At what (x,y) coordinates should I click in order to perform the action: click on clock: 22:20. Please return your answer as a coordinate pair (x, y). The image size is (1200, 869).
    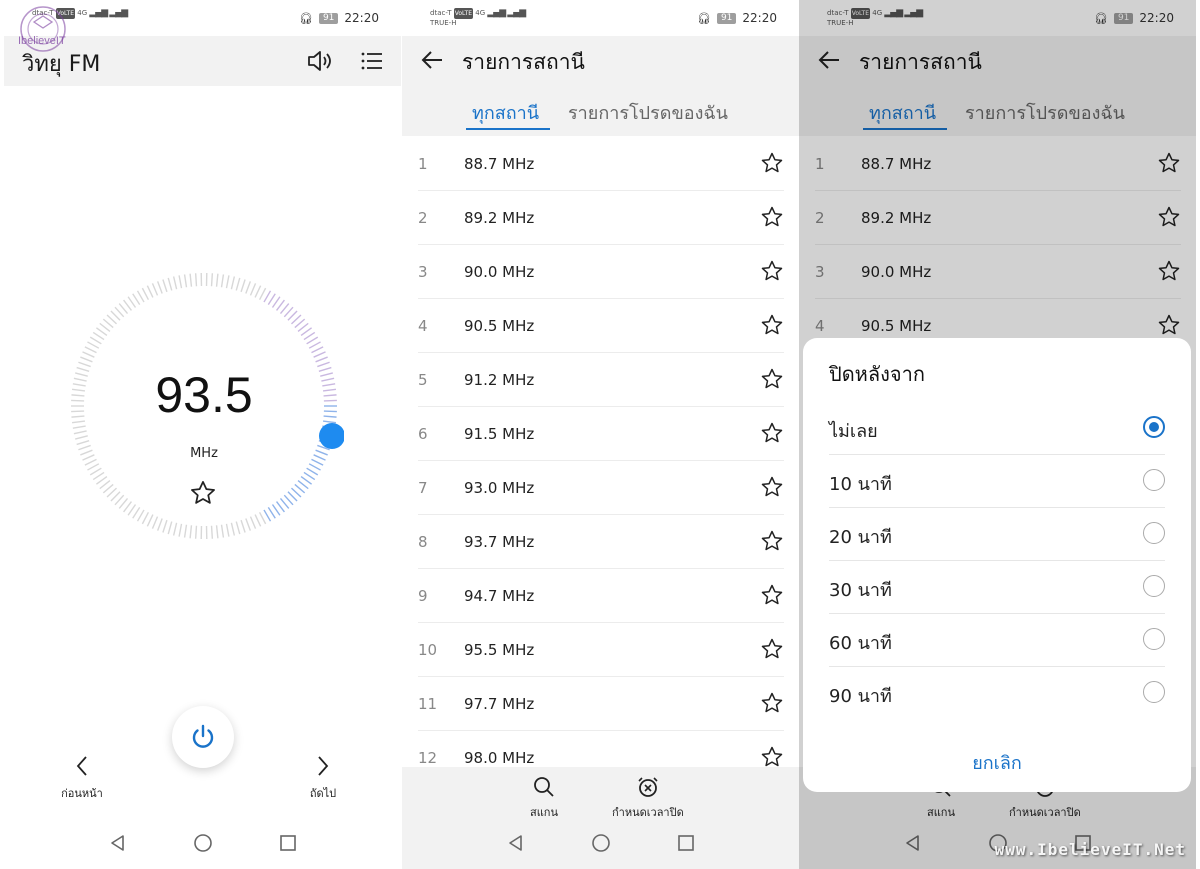
    Looking at the image, I should click on (361, 18).